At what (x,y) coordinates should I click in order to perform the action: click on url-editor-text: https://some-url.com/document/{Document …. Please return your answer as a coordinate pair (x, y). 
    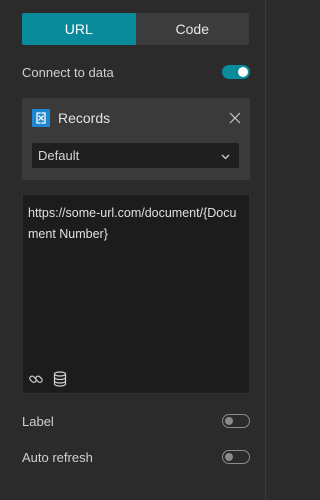
    Looking at the image, I should click on (135, 224).